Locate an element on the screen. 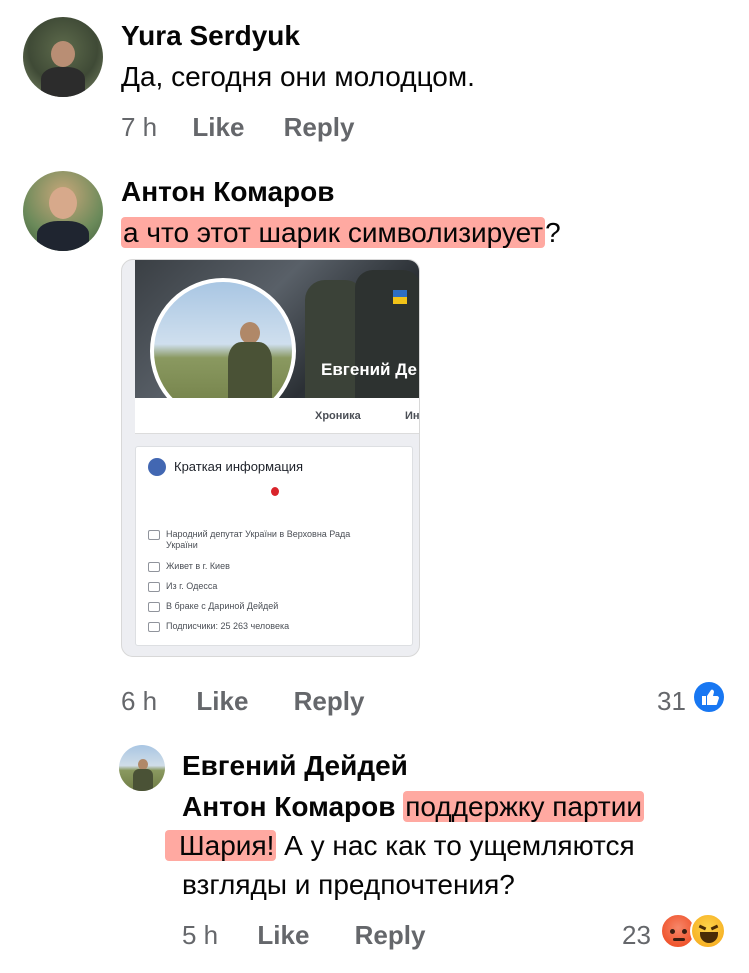  tab-chronicle: Хроника is located at coordinates (338, 416).